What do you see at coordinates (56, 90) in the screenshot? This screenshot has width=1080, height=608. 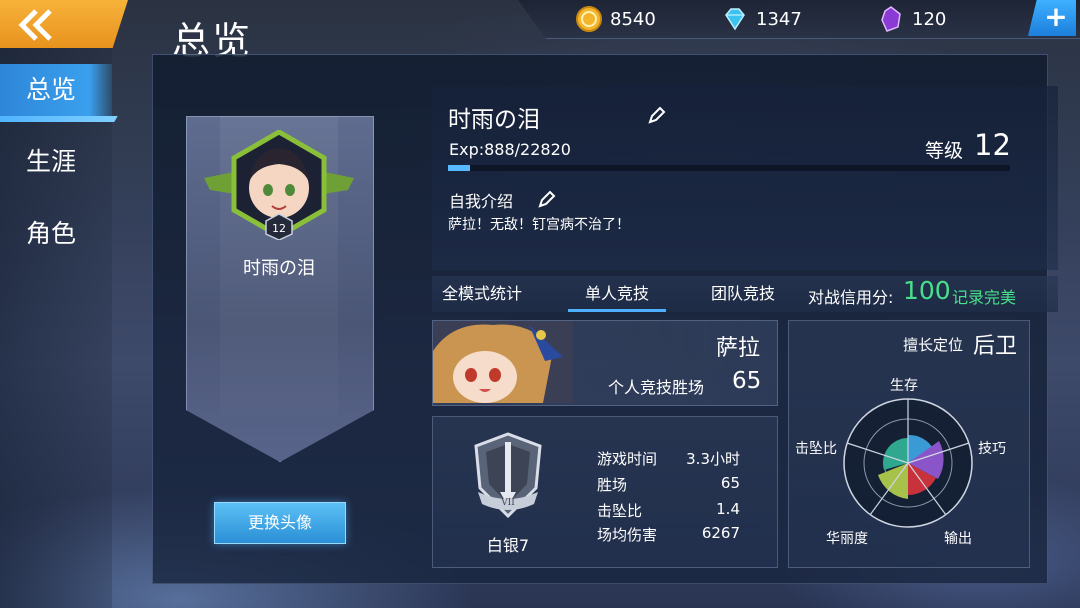 I see `sidebar-item-overview: 总览` at bounding box center [56, 90].